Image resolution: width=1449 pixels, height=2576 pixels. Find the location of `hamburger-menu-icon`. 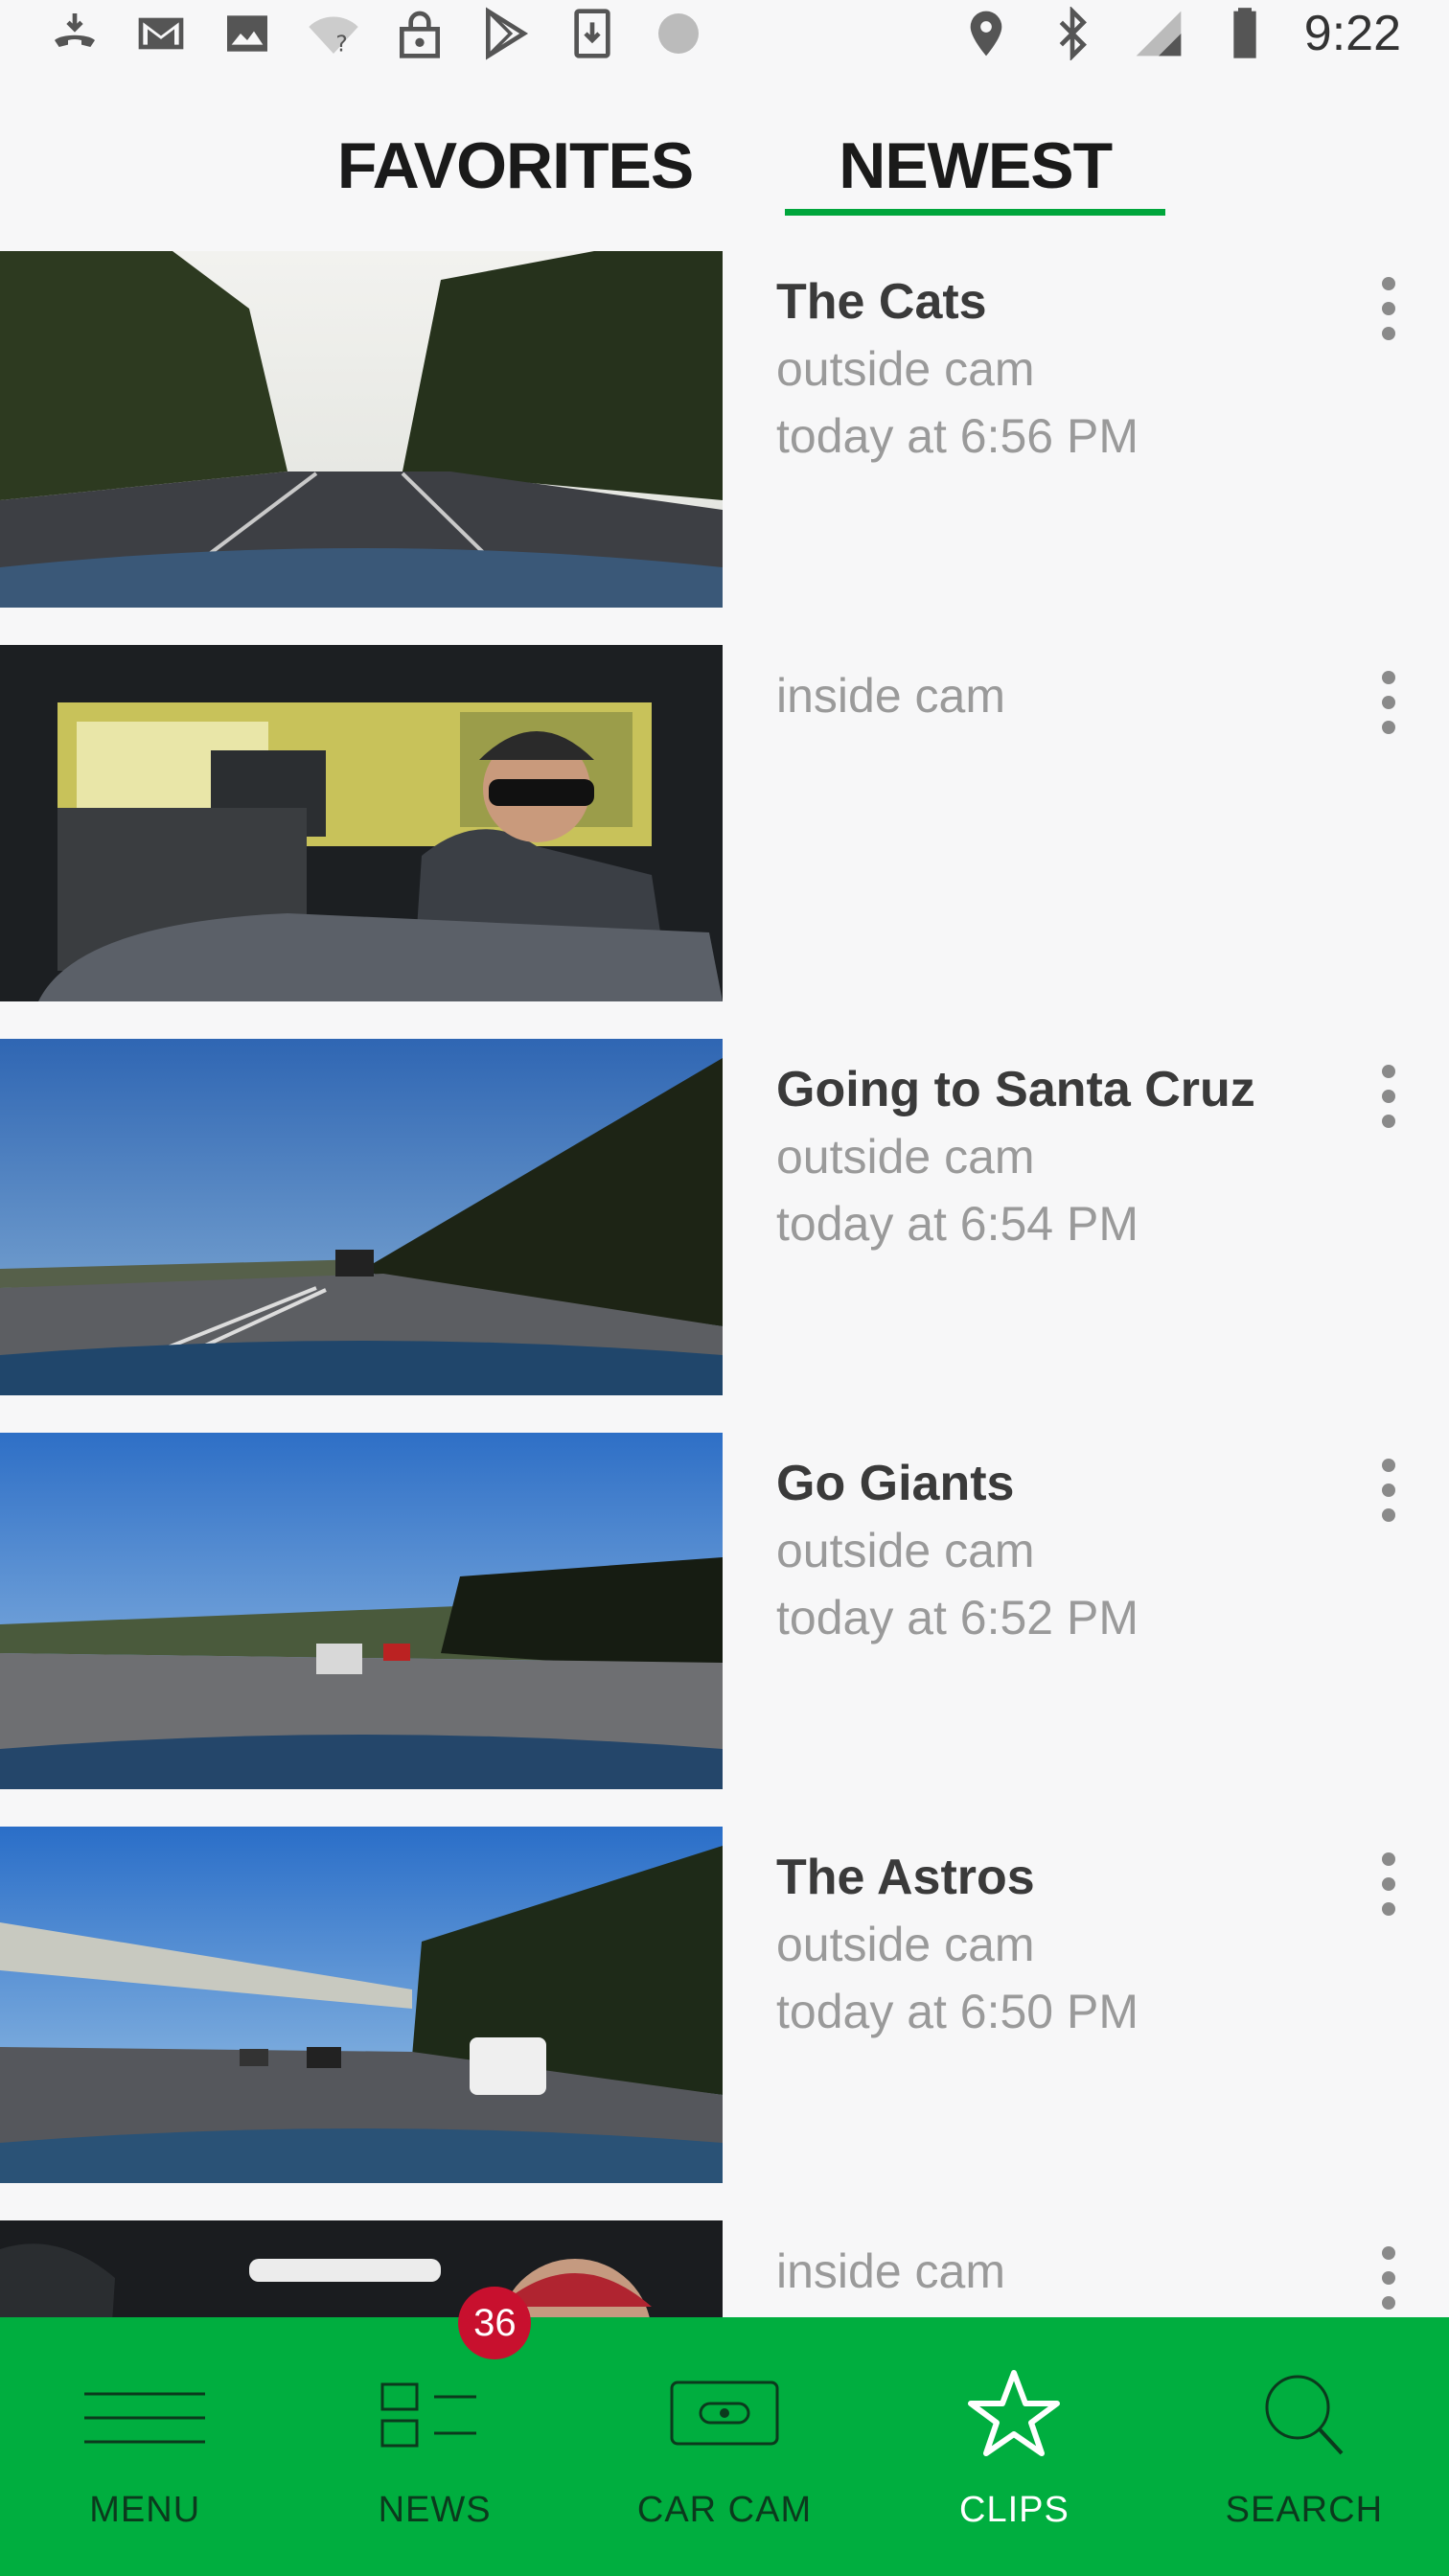

hamburger-menu-icon is located at coordinates (144, 2413).